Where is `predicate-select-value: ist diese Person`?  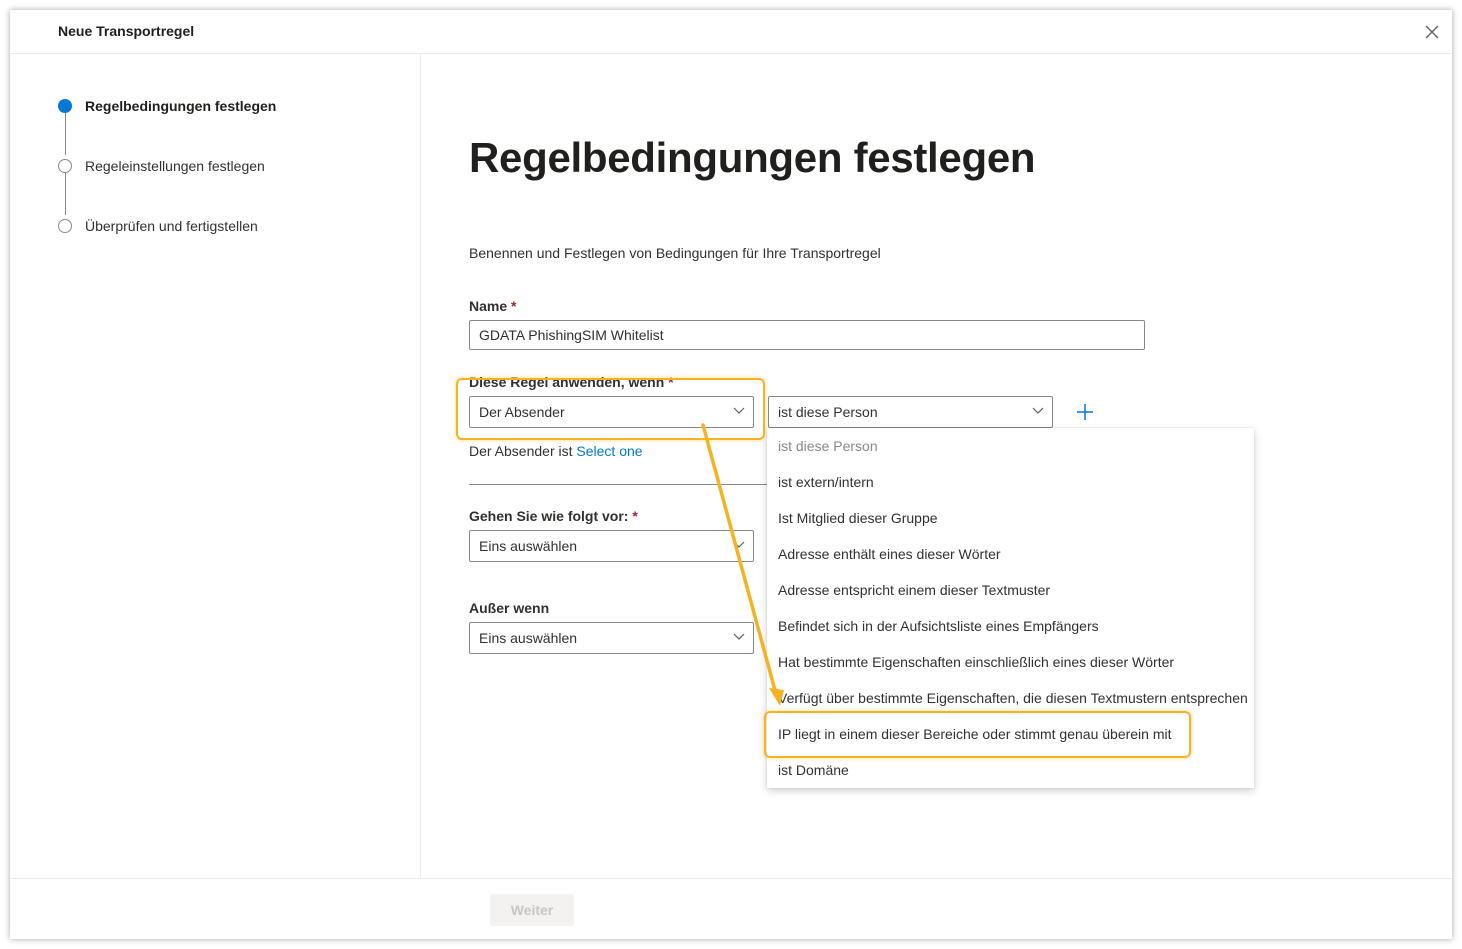 predicate-select-value: ist diese Person is located at coordinates (828, 412).